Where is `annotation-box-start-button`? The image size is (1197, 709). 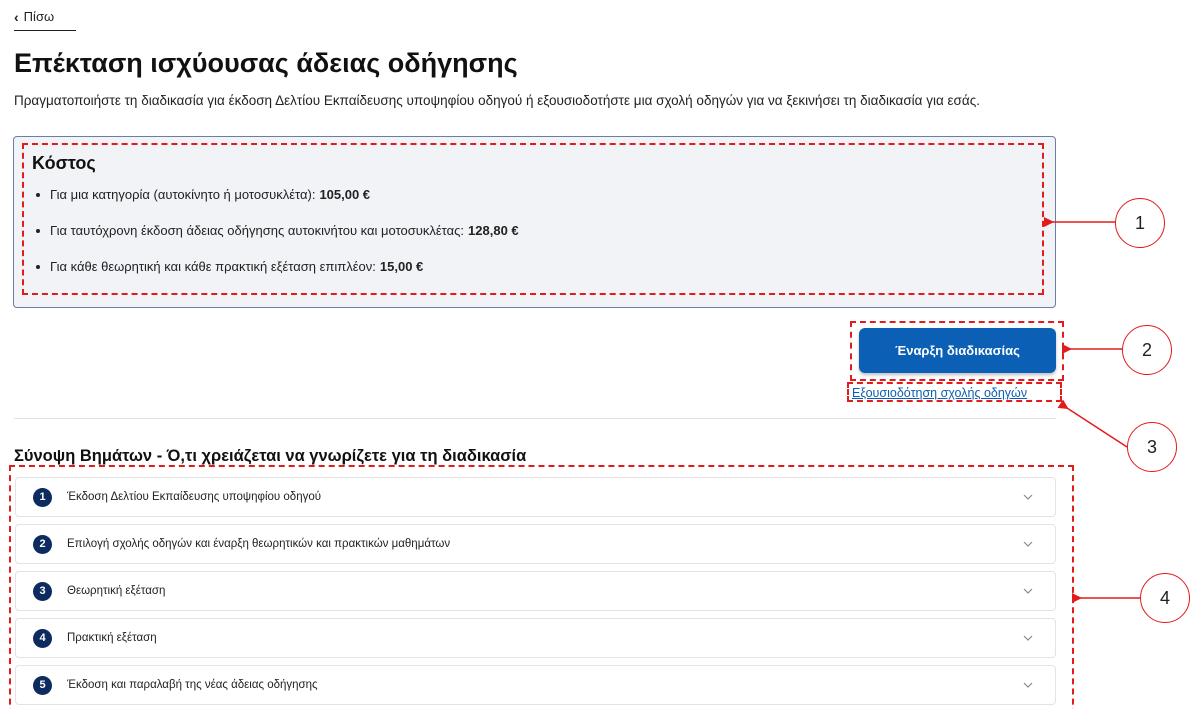
annotation-box-start-button is located at coordinates (957, 351).